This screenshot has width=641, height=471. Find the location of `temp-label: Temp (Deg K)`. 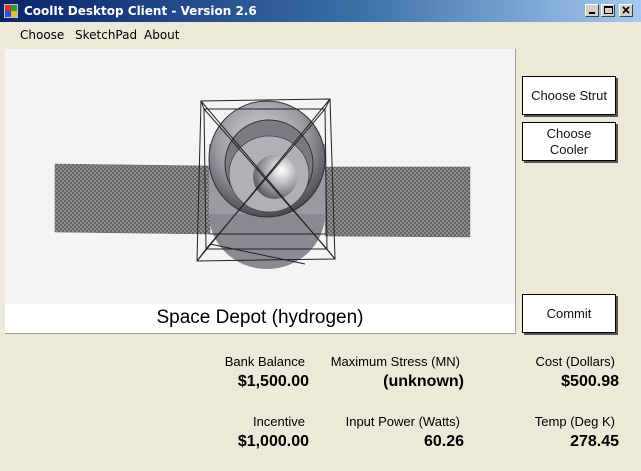

temp-label: Temp (Deg K) is located at coordinates (574, 421).